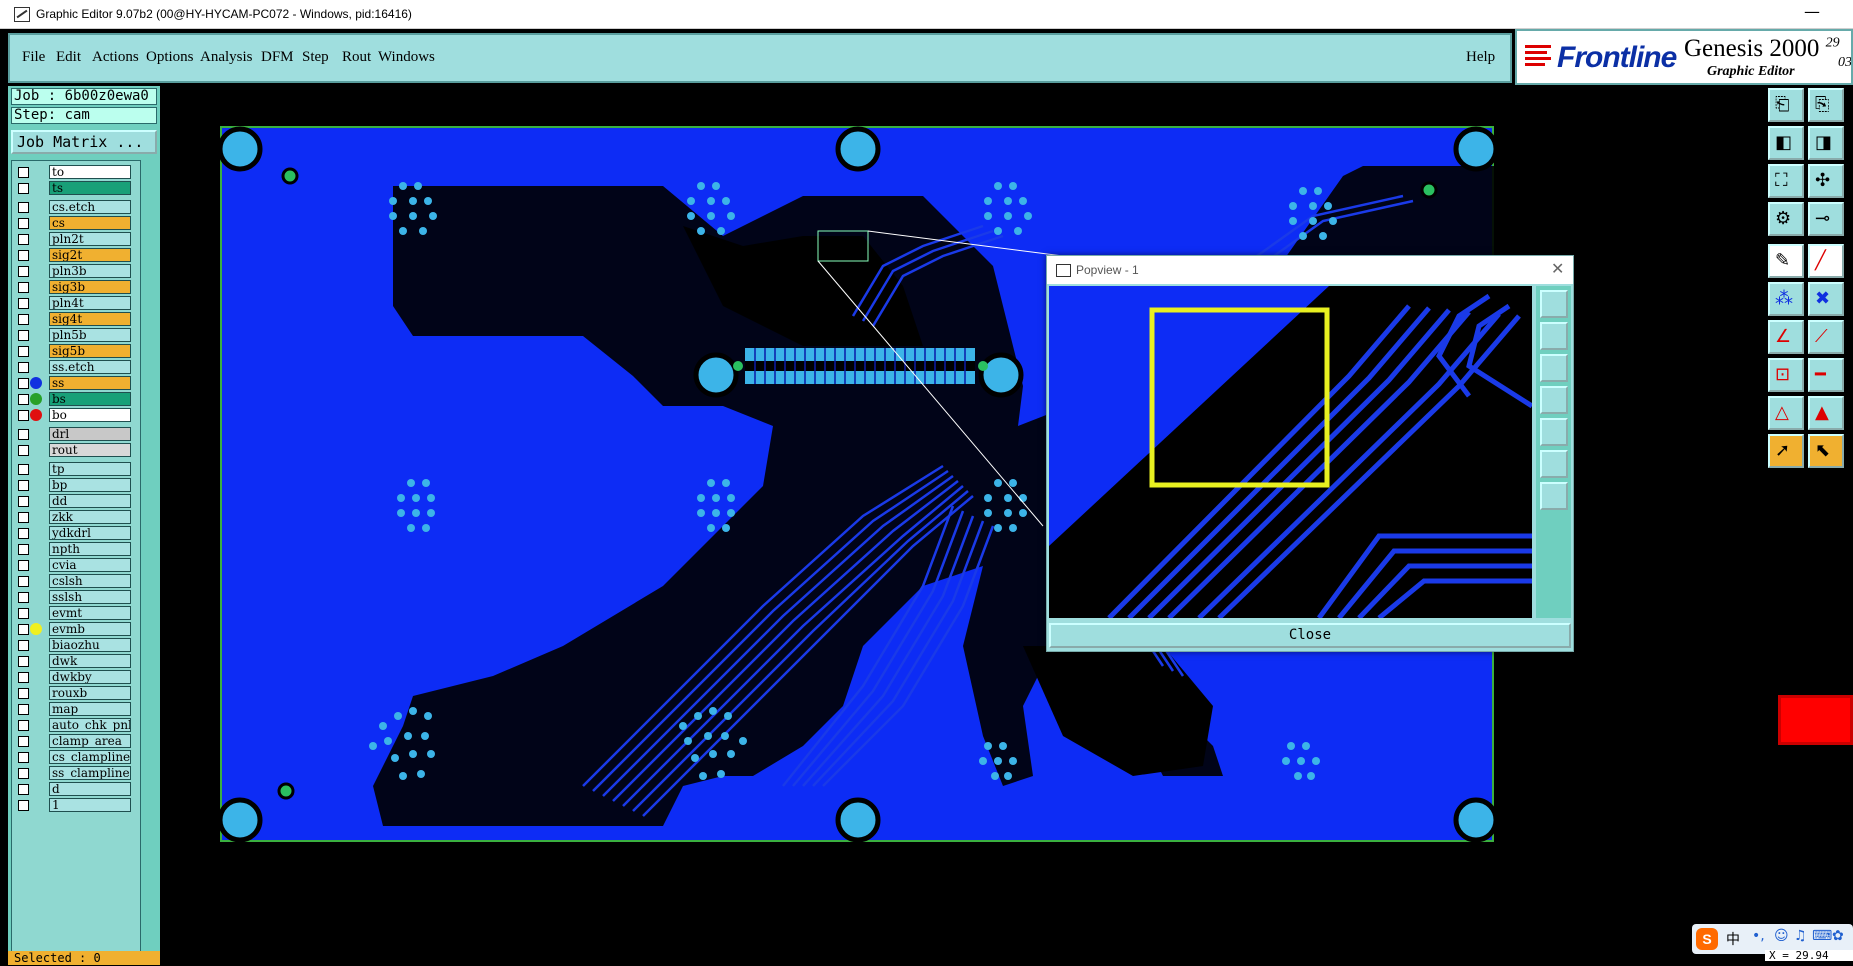 The image size is (1853, 966). I want to click on keyboard-icon: ⌨, so click(1822, 936).